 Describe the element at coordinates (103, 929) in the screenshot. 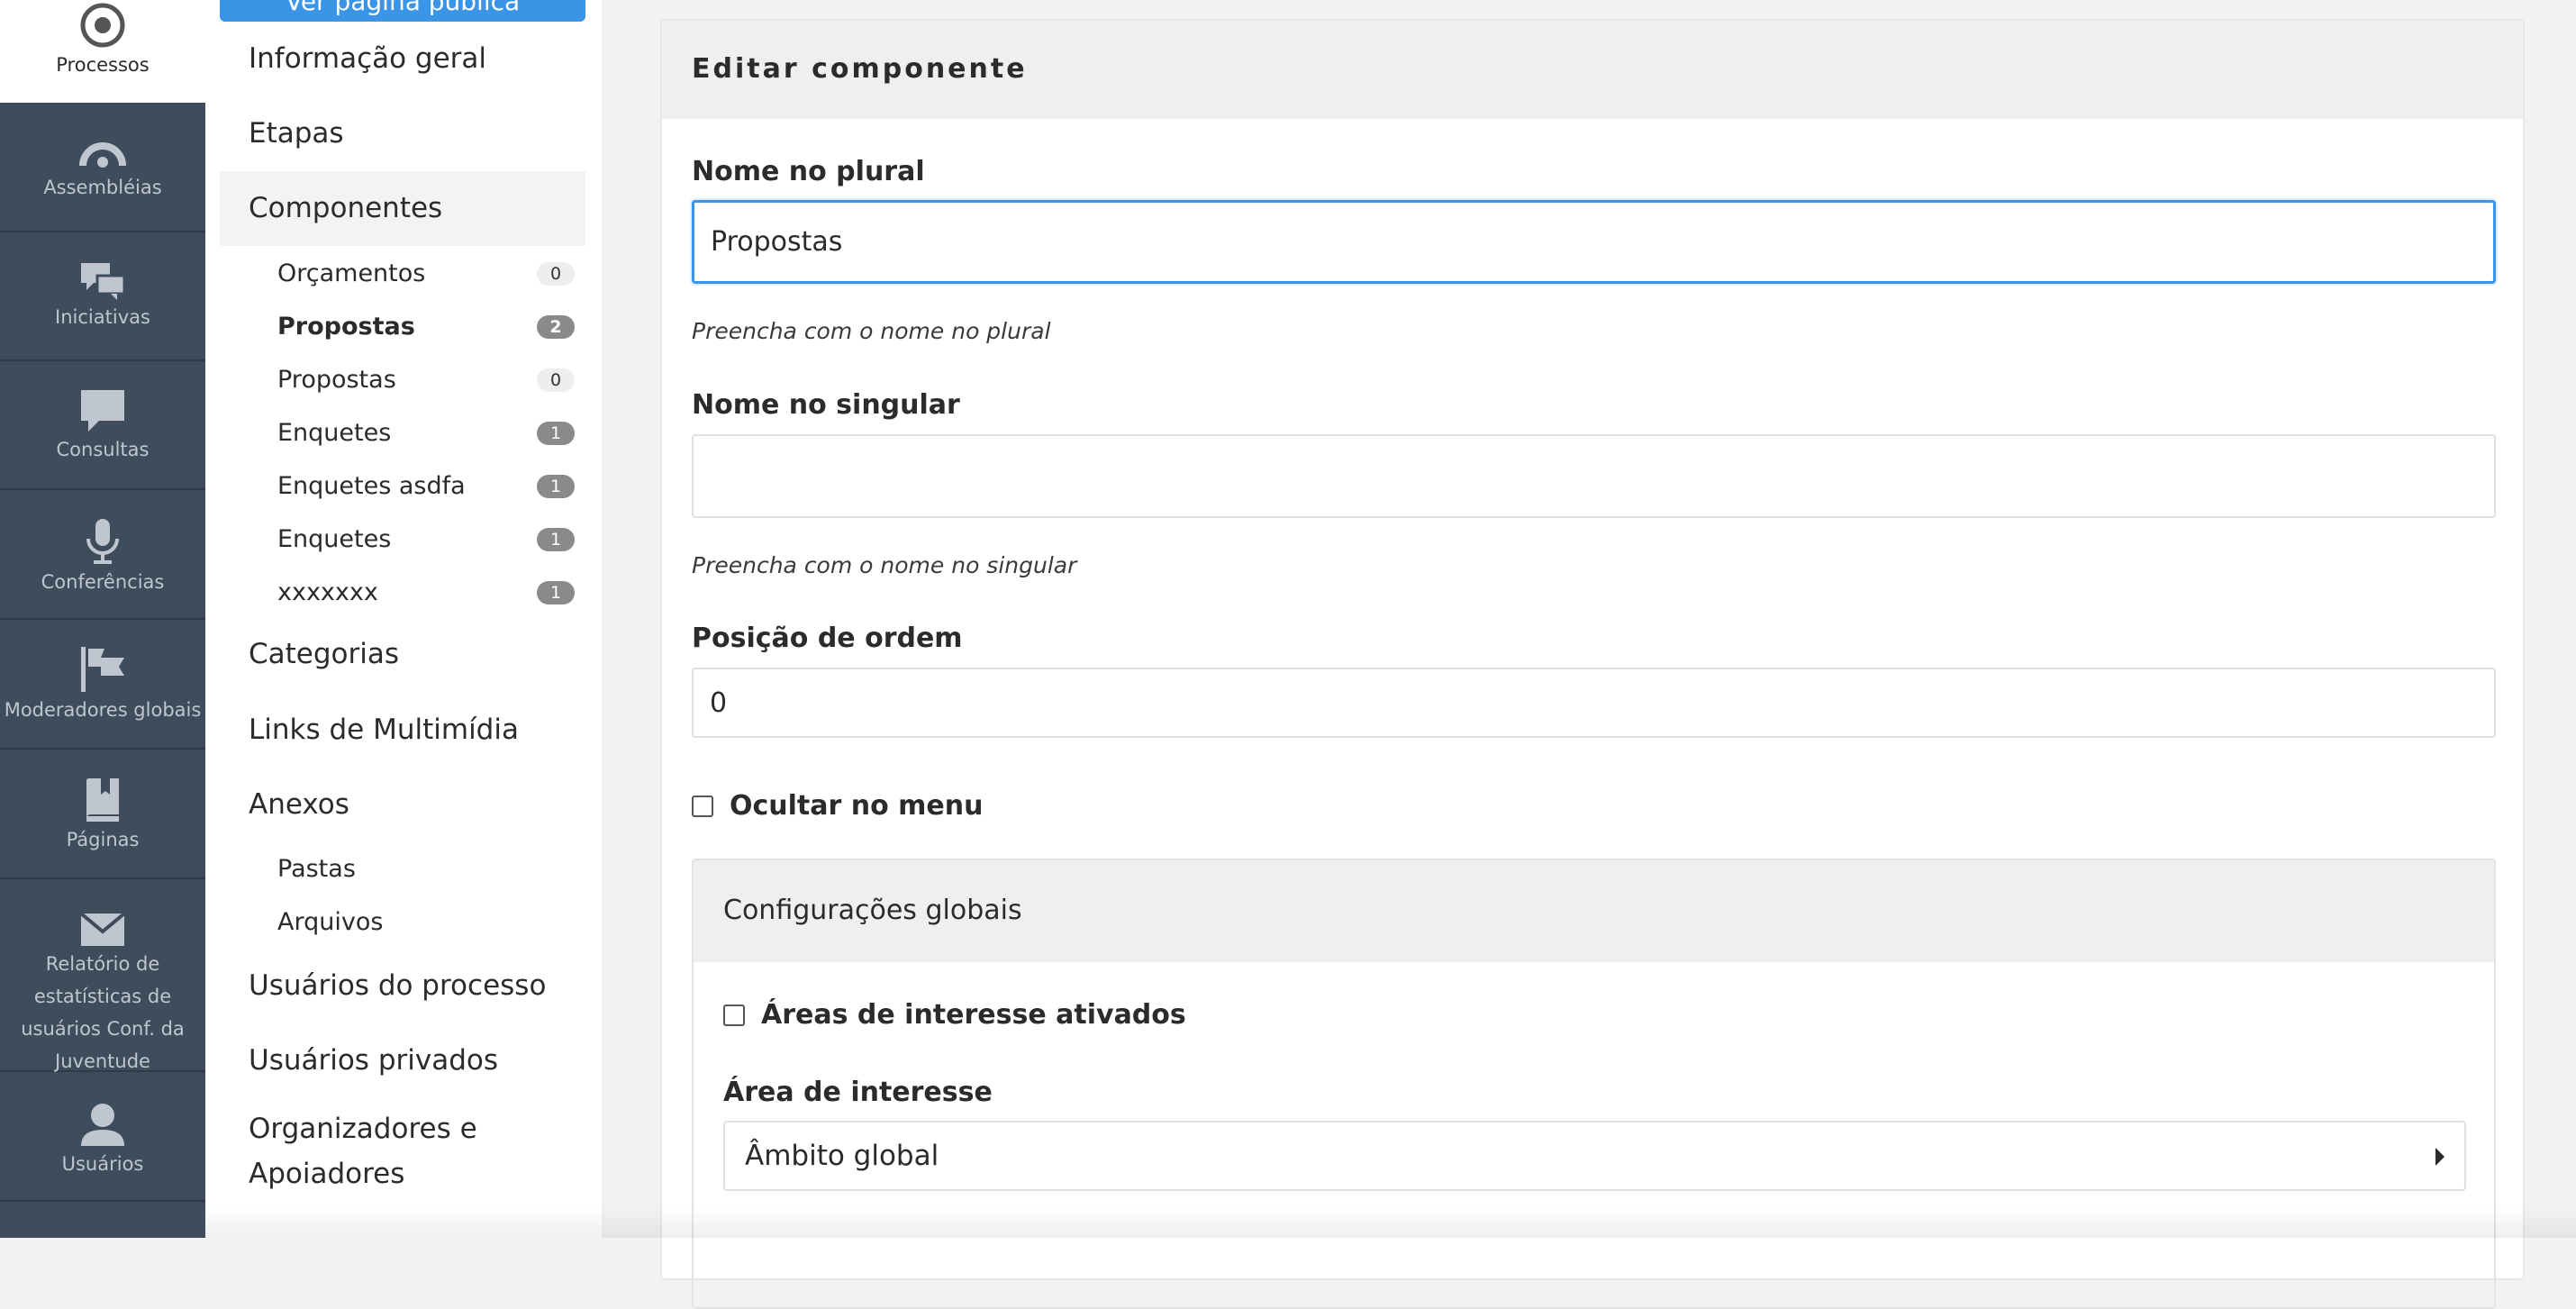

I see `envelope-icon` at that location.